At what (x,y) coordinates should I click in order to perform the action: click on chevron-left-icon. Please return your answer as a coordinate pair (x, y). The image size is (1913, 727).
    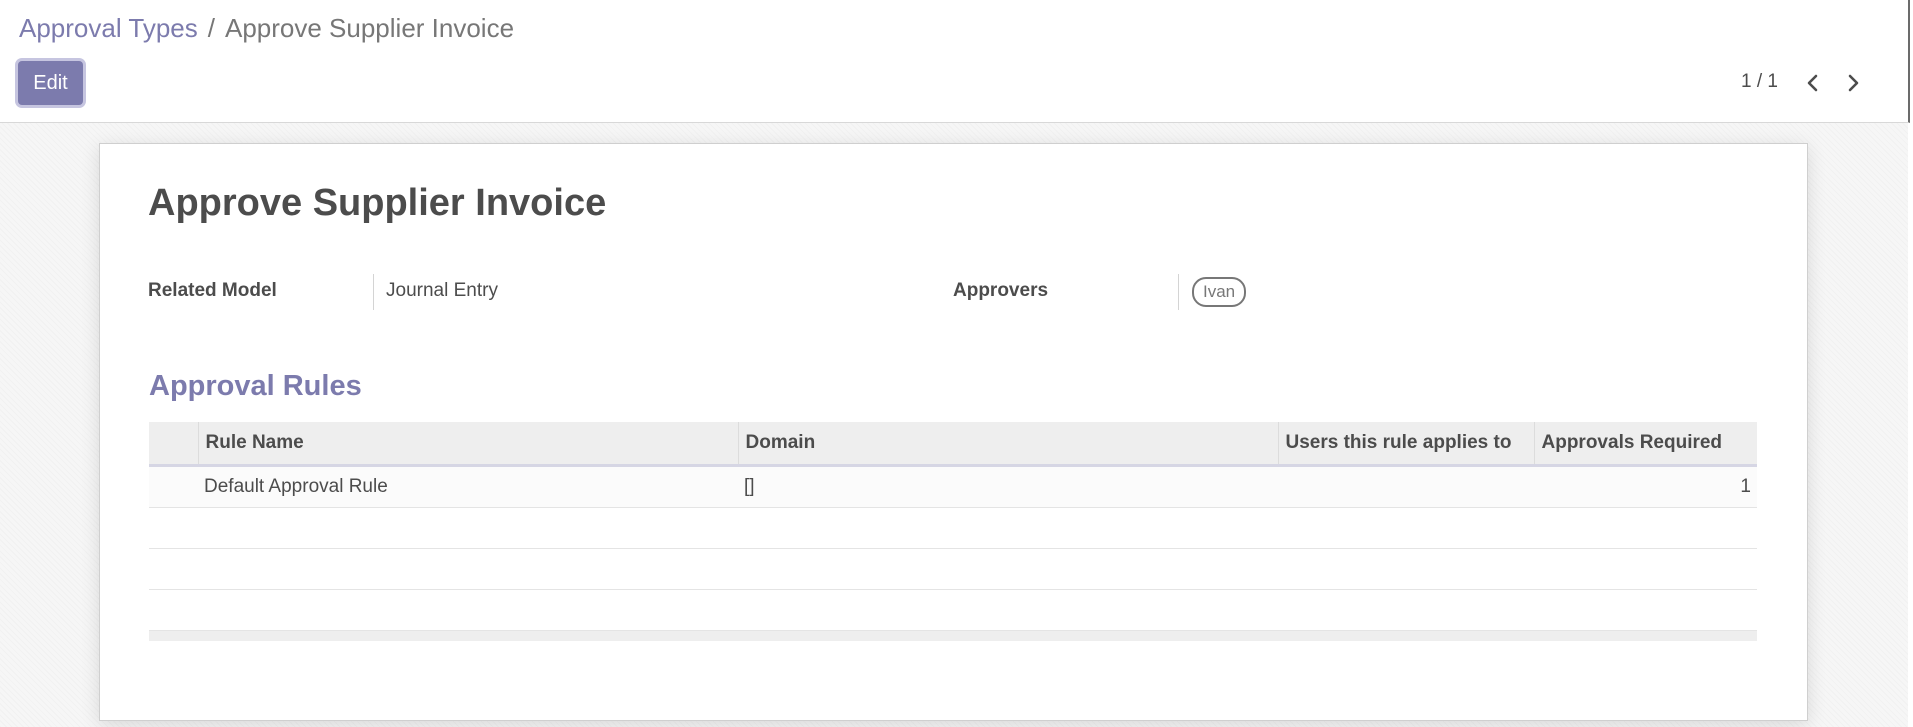
    Looking at the image, I should click on (1812, 83).